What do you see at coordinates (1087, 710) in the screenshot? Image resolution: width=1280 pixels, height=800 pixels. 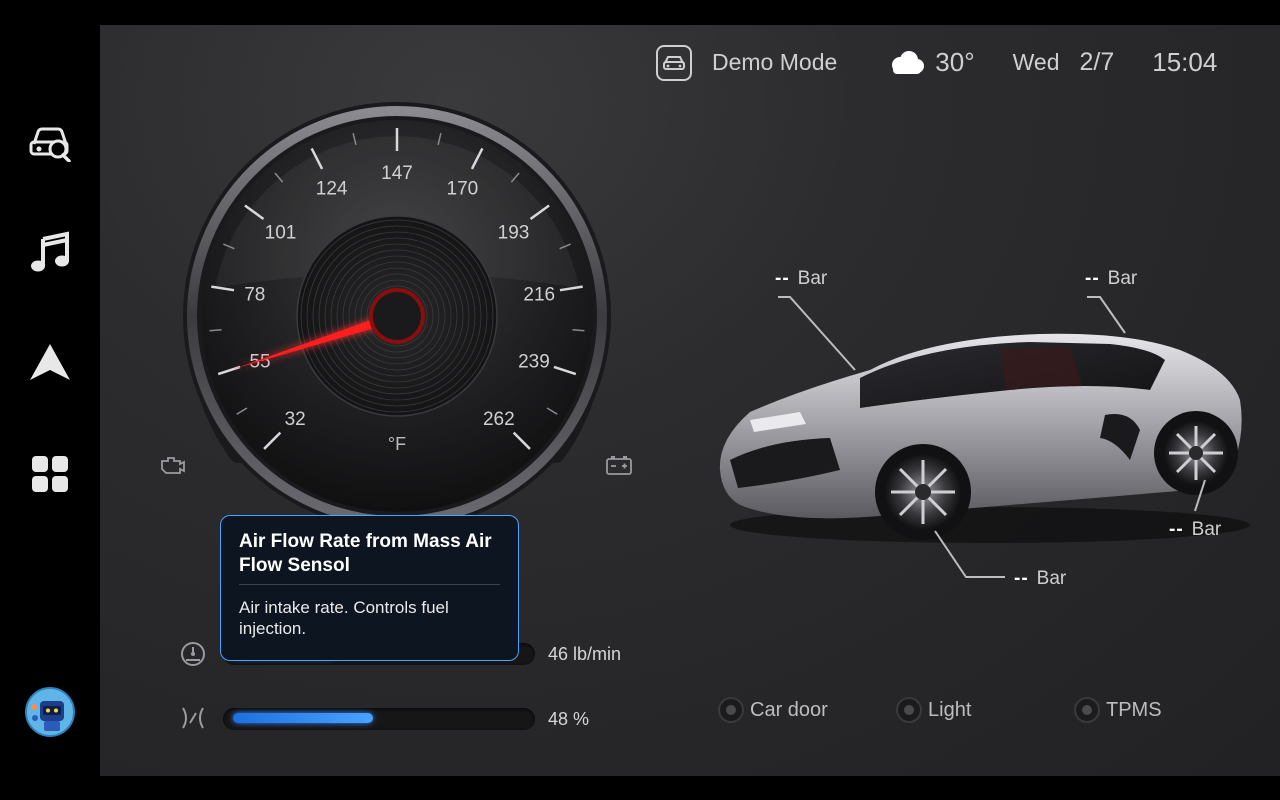 I see `tpms-status-dot` at bounding box center [1087, 710].